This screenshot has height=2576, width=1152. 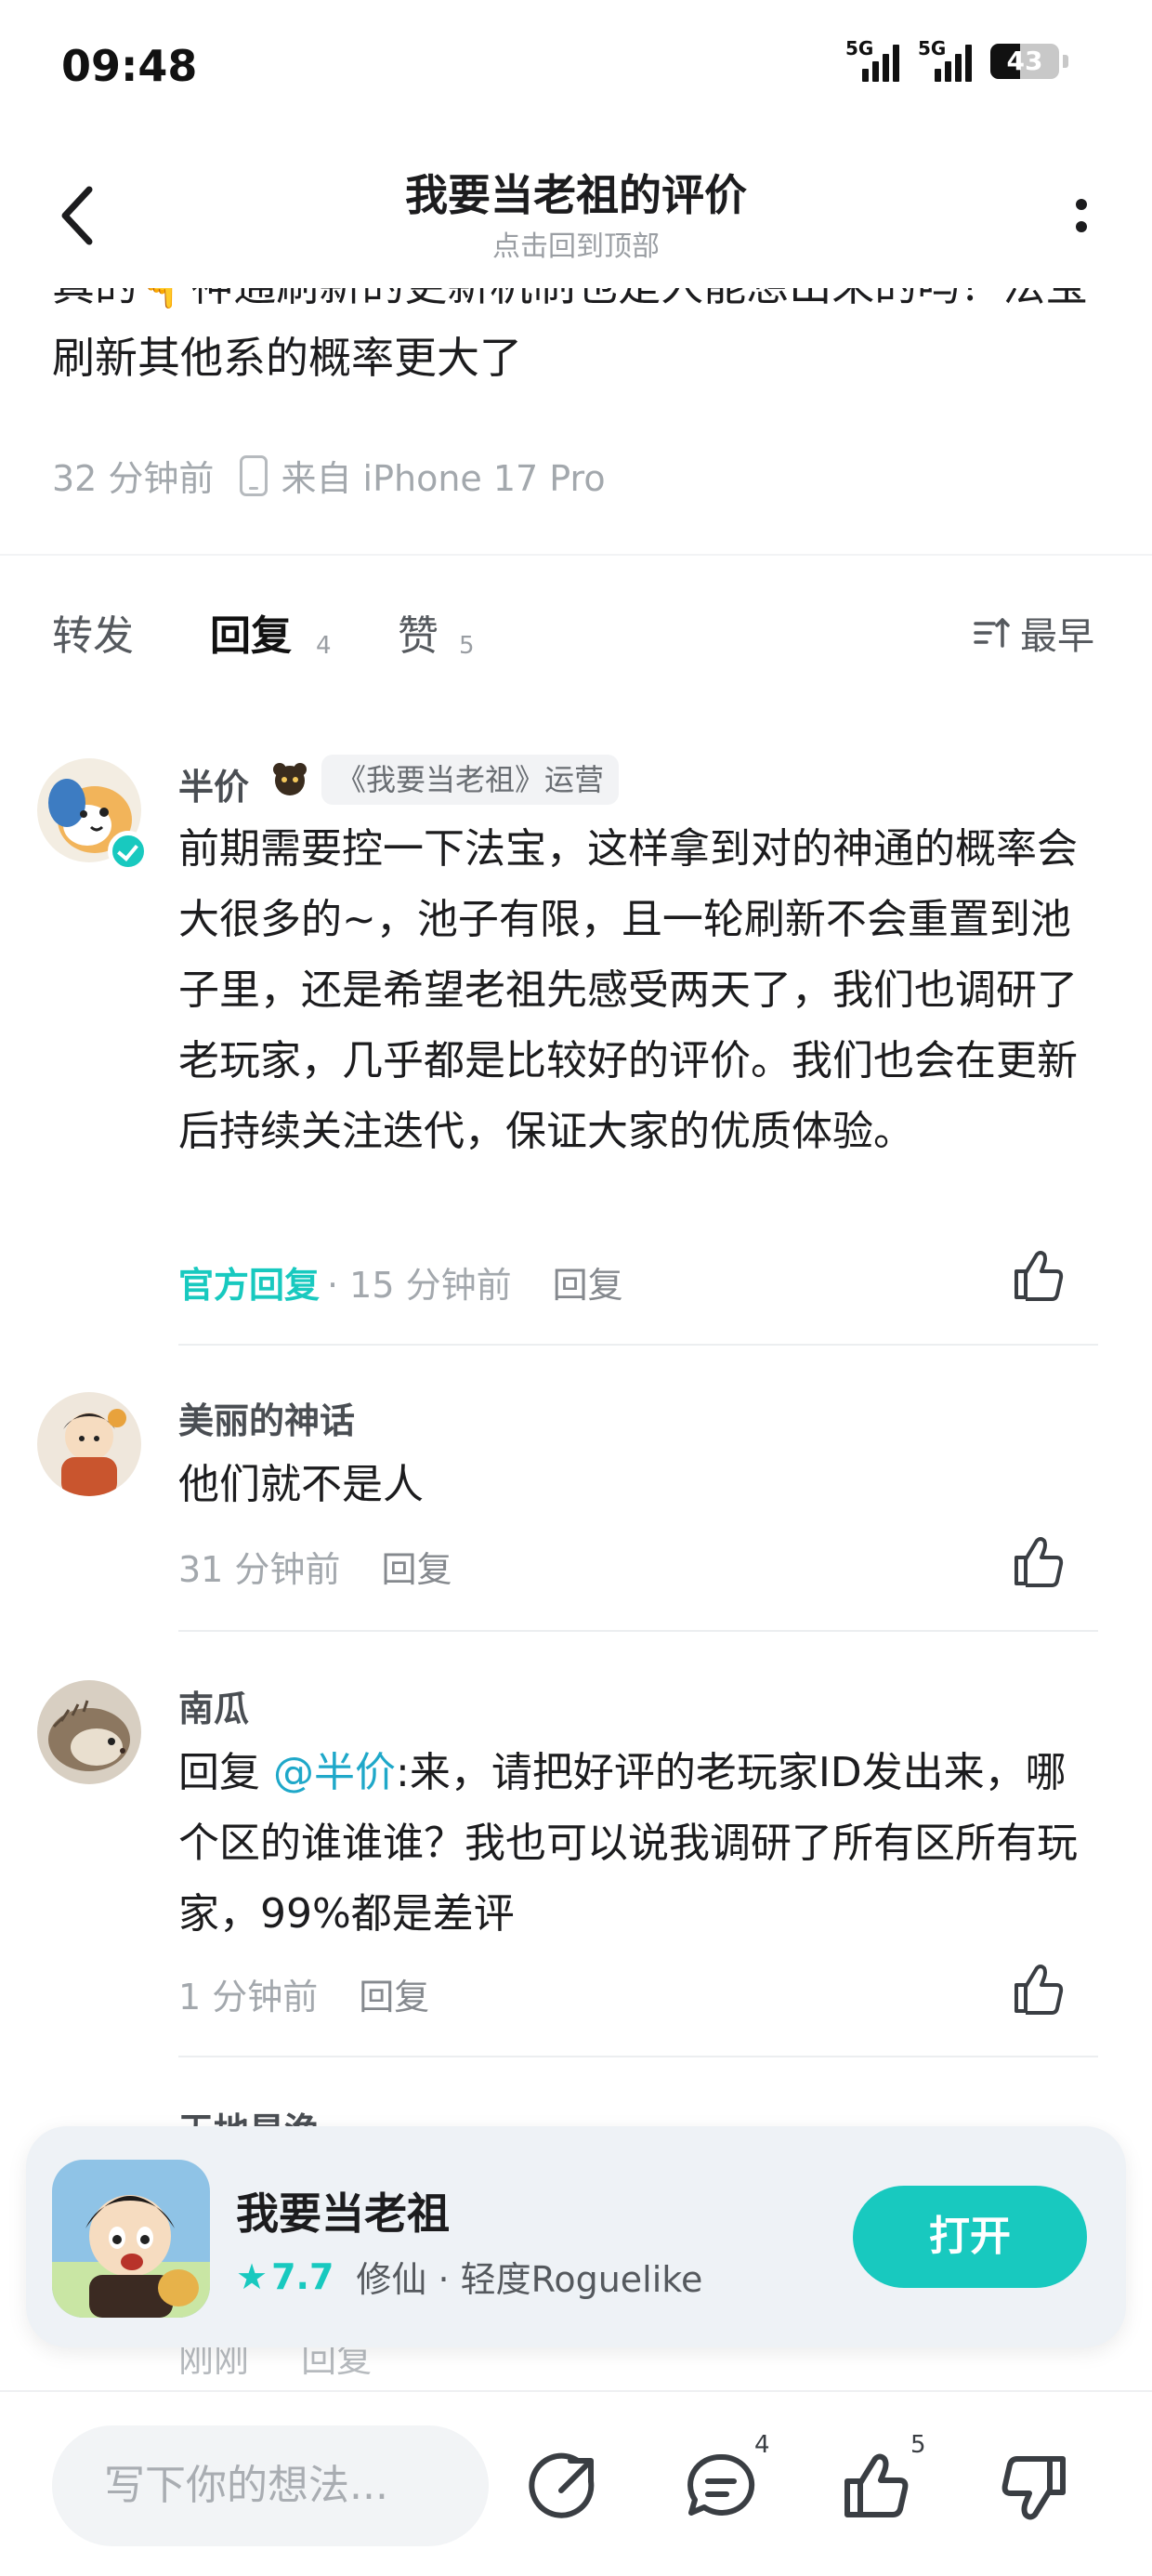 I want to click on sort-icon, so click(x=992, y=633).